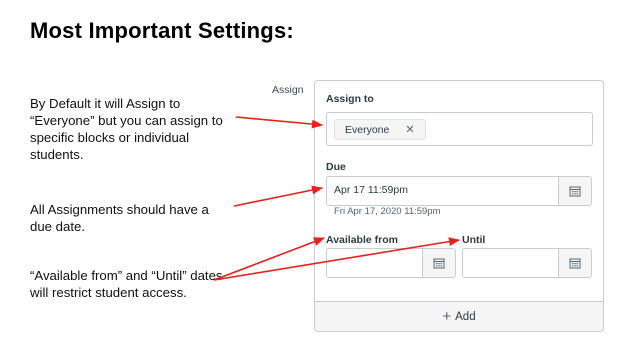 The width and height of the screenshot is (638, 359). I want to click on arrow-to-assign-to, so click(279, 122).